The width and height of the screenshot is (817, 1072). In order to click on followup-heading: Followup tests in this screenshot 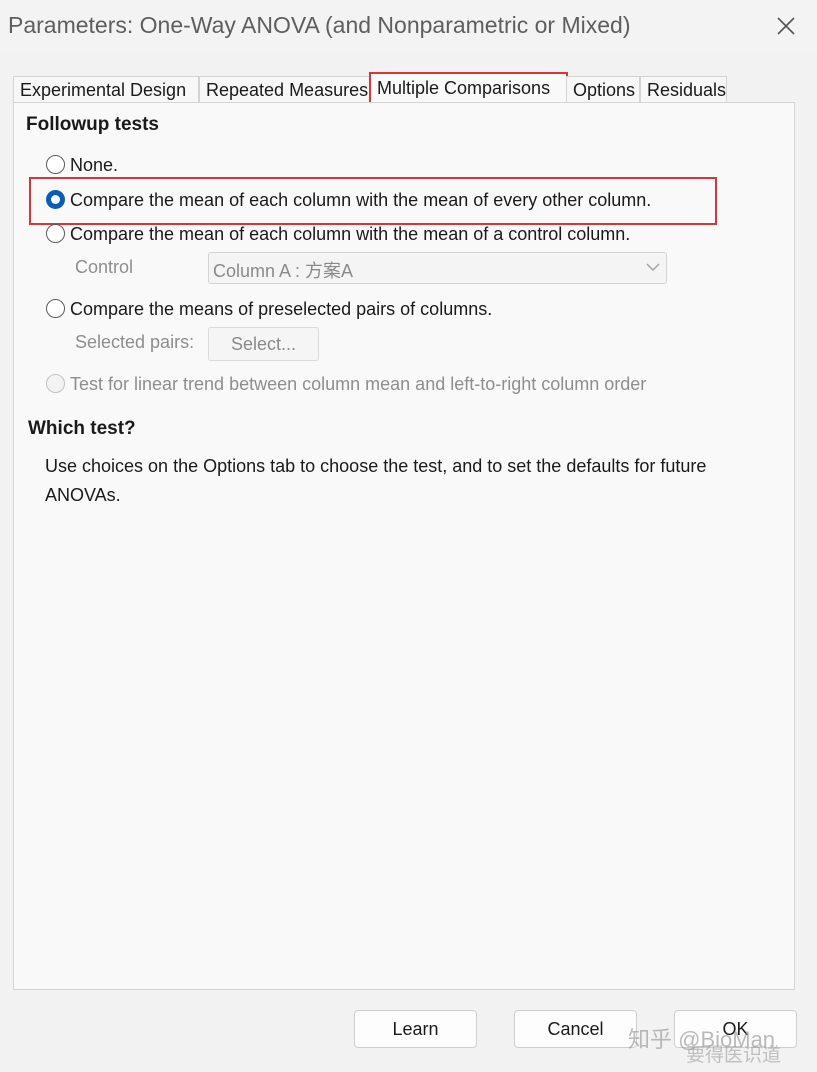, I will do `click(92, 124)`.